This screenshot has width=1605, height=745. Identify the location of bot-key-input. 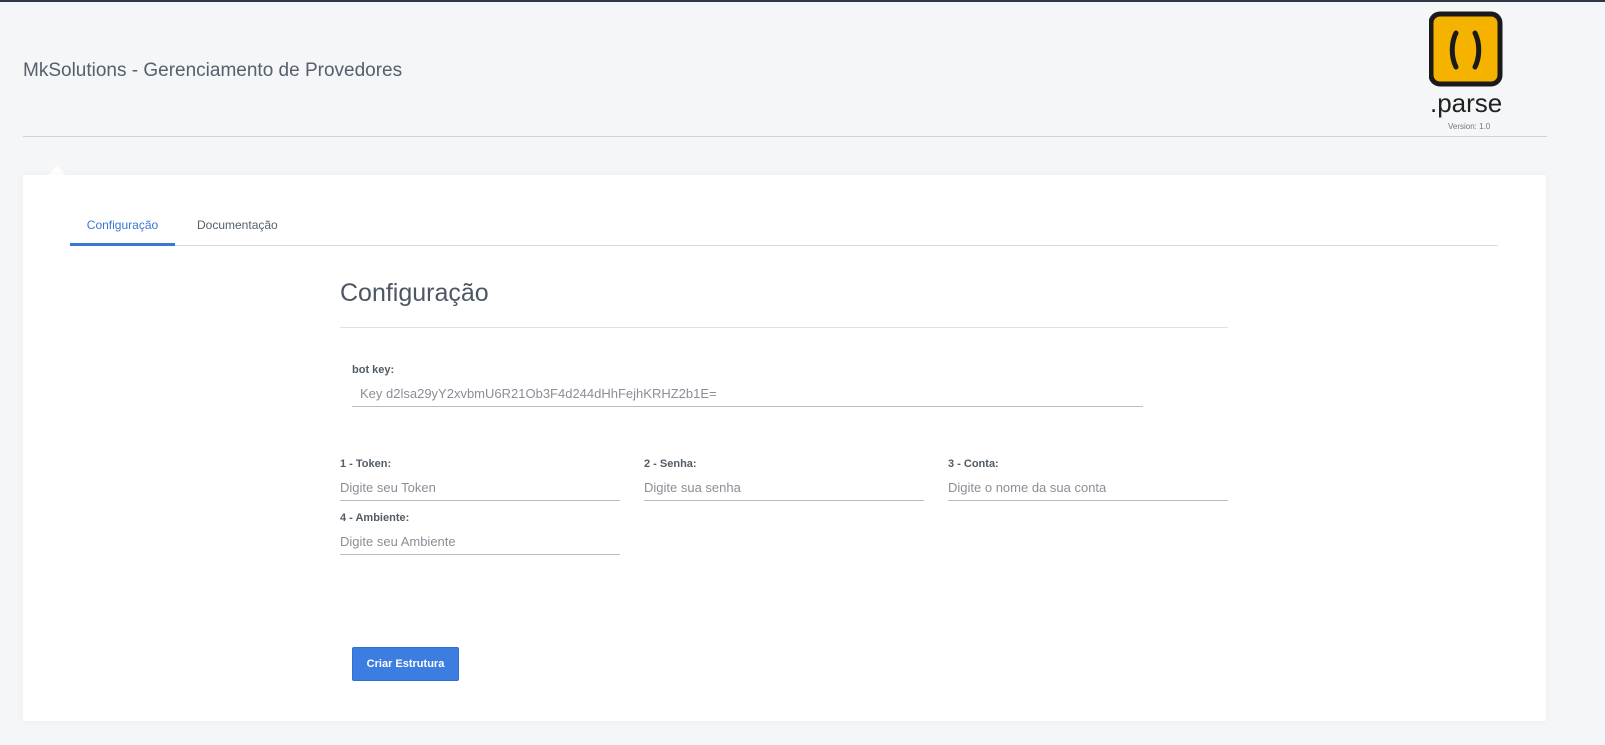
(747, 394).